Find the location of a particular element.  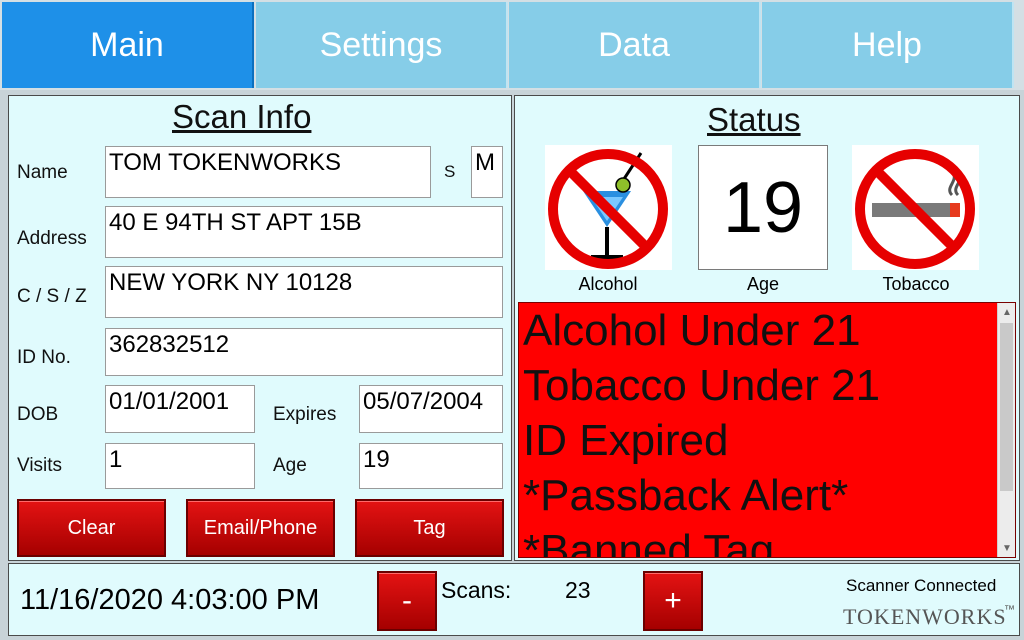

alert-line: *Passback Alert* is located at coordinates (686, 495).